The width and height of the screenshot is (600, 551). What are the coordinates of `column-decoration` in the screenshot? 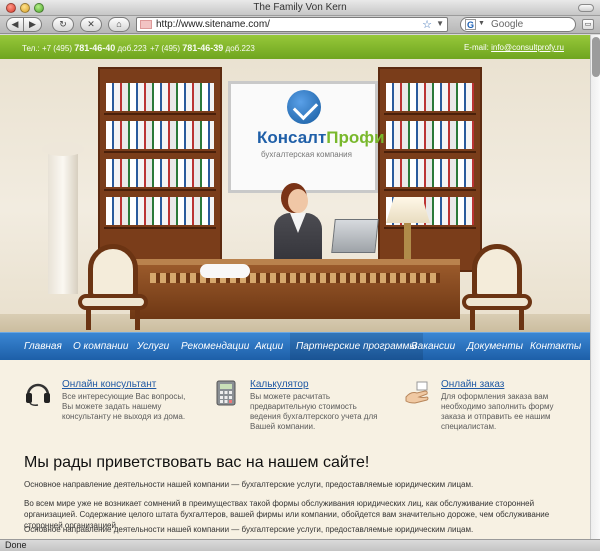 It's located at (63, 218).